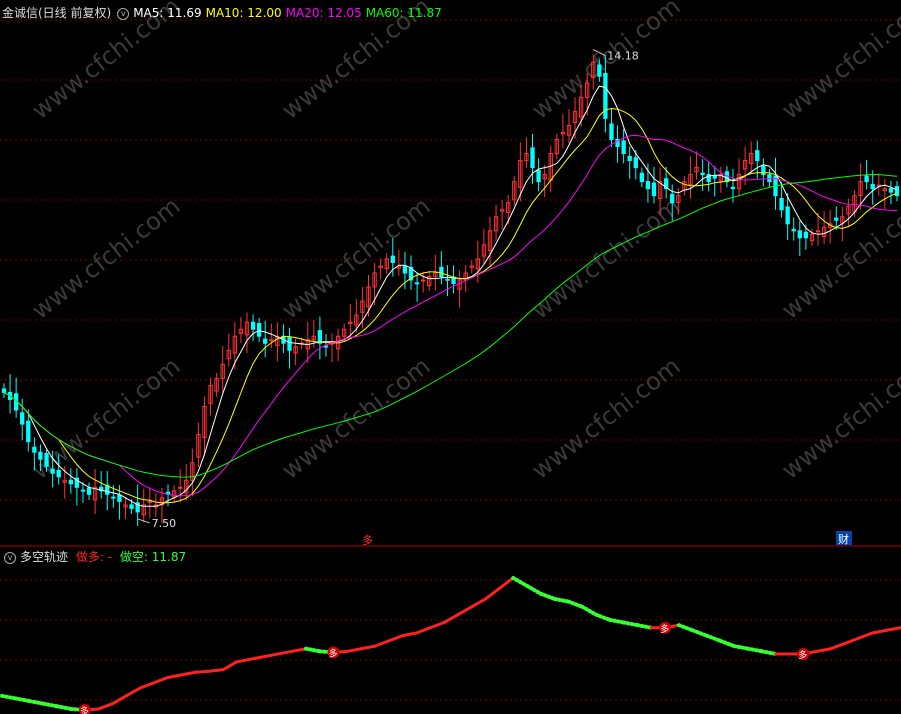  I want to click on low-label: 7.50, so click(164, 523).